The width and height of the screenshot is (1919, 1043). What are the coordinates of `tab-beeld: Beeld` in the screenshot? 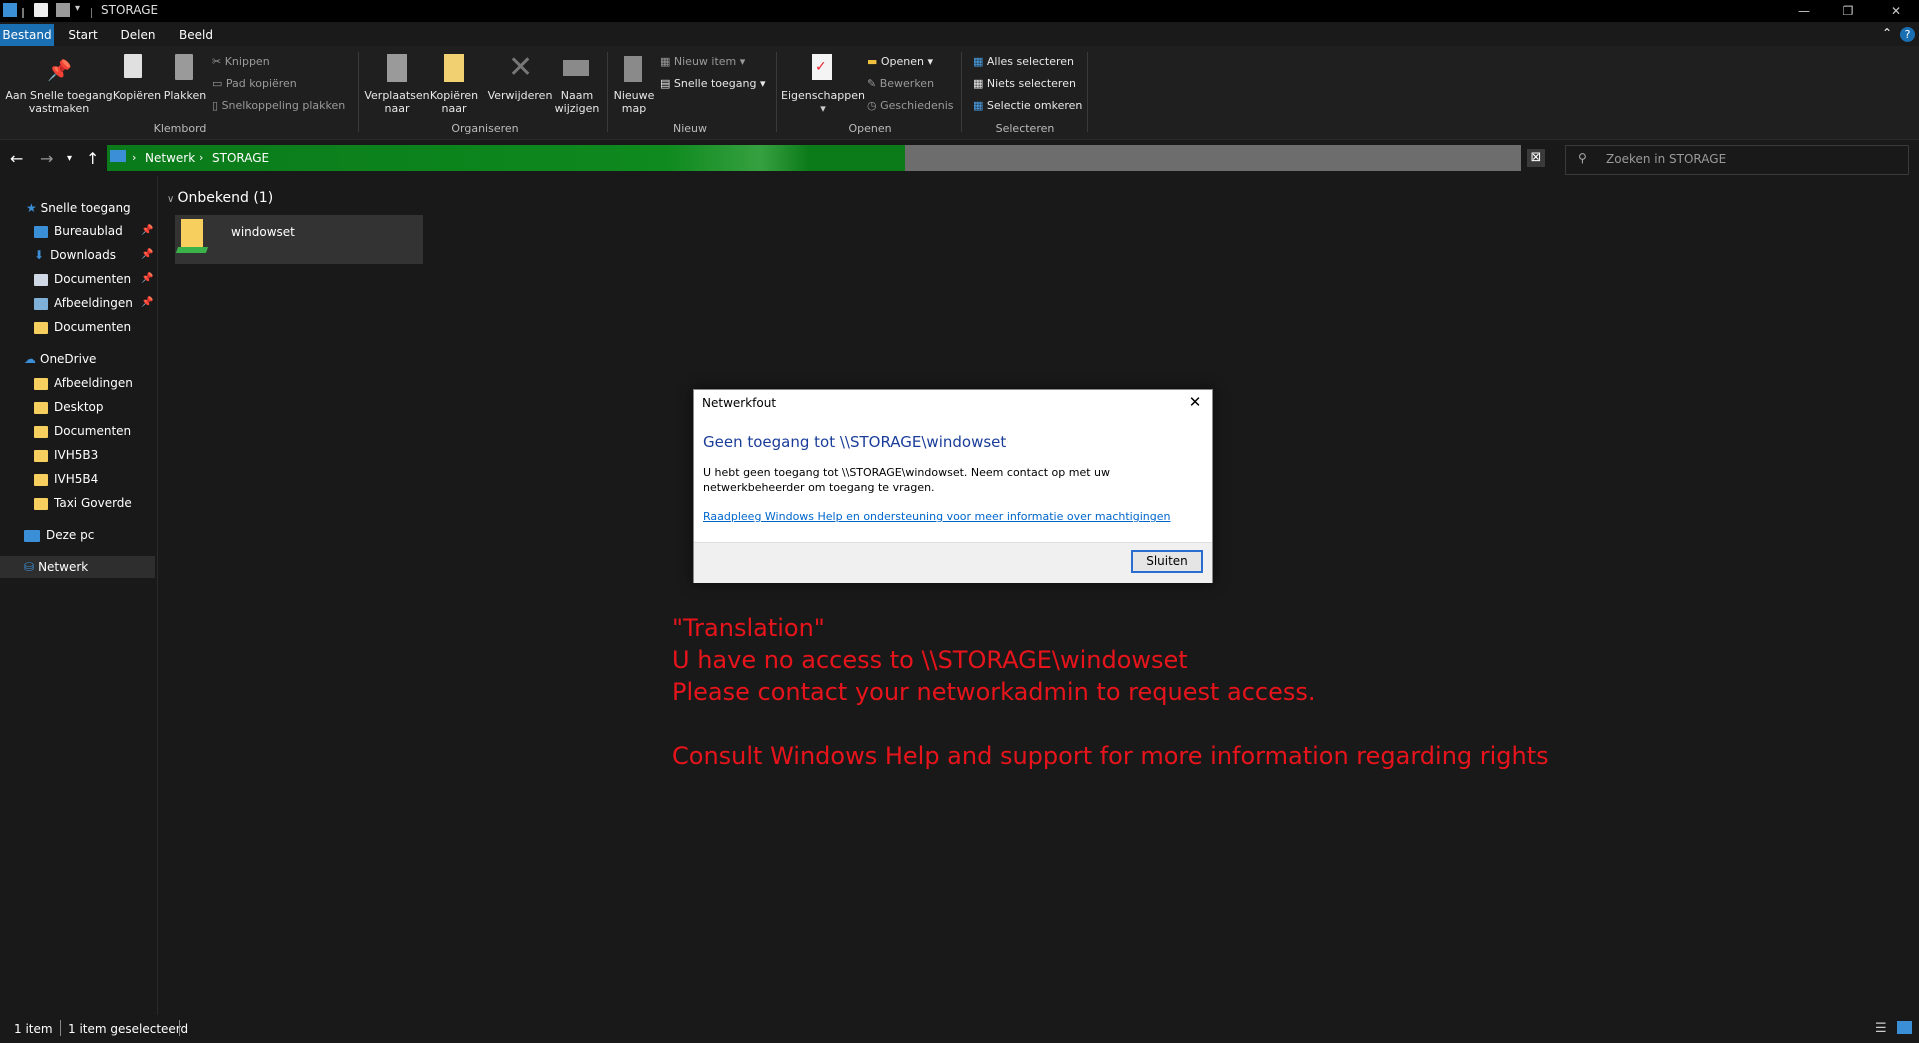 It's located at (196, 35).